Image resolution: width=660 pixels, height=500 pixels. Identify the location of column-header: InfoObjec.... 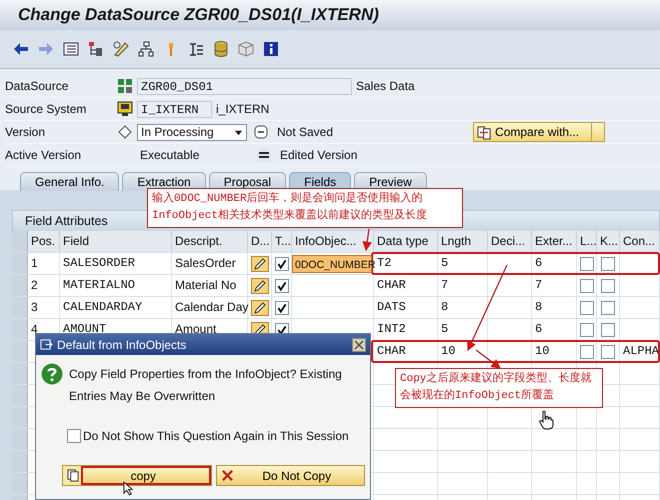
(333, 241).